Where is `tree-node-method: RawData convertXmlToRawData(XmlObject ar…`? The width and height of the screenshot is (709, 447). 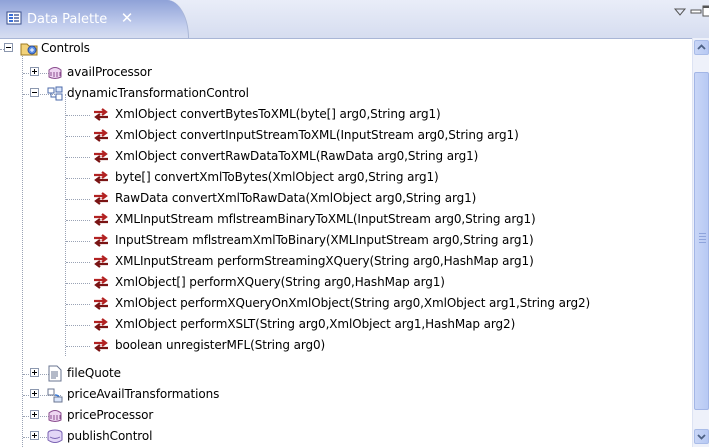 tree-node-method: RawData convertXmlToRawData(XmlObject ar… is located at coordinates (345, 198).